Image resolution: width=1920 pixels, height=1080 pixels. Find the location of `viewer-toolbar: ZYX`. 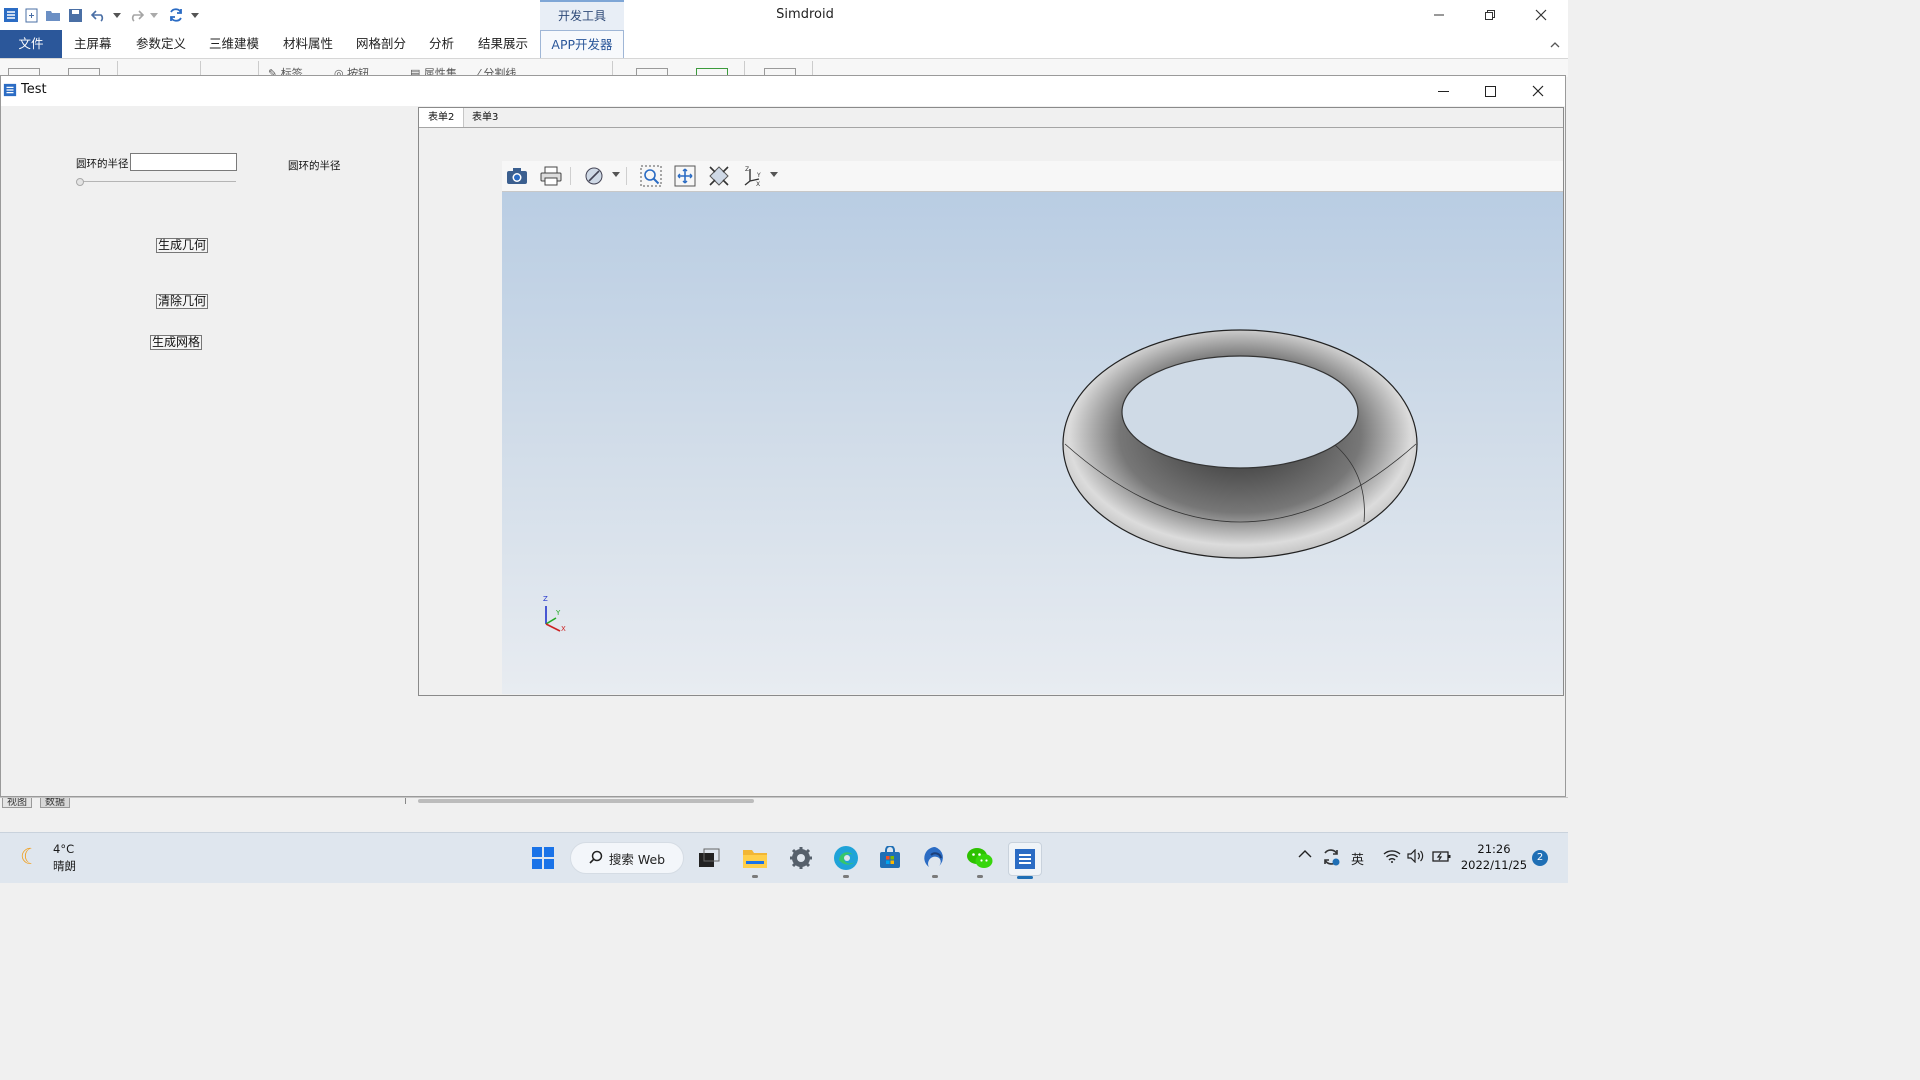

viewer-toolbar: ZYX is located at coordinates (1032, 176).